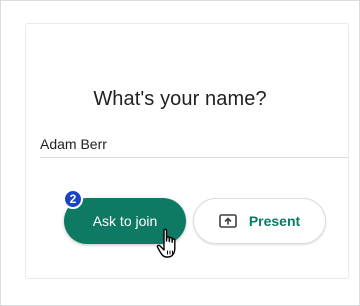 The width and height of the screenshot is (360, 306). I want to click on step-number-badge: 2, so click(73, 199).